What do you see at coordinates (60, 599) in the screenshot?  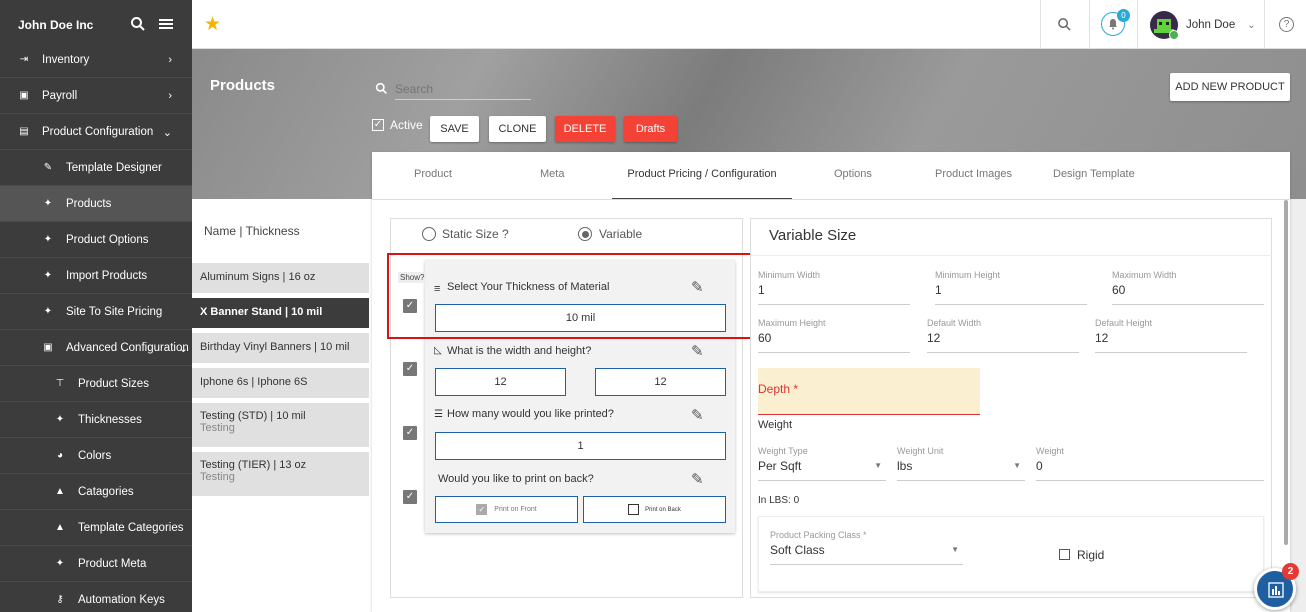 I see `key-icon: ⚷` at bounding box center [60, 599].